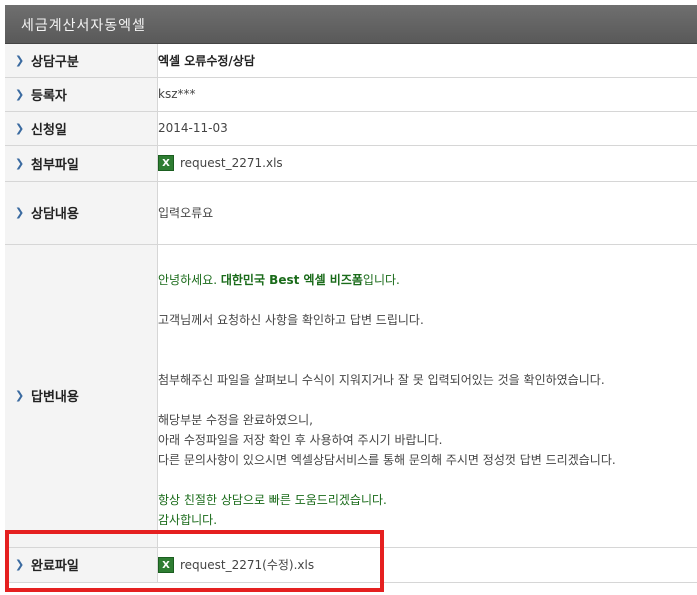 This screenshot has width=697, height=595. What do you see at coordinates (351, 61) in the screenshot?
I see `row-category: ❯ 상담구분 엑셀 오류수정/상담` at bounding box center [351, 61].